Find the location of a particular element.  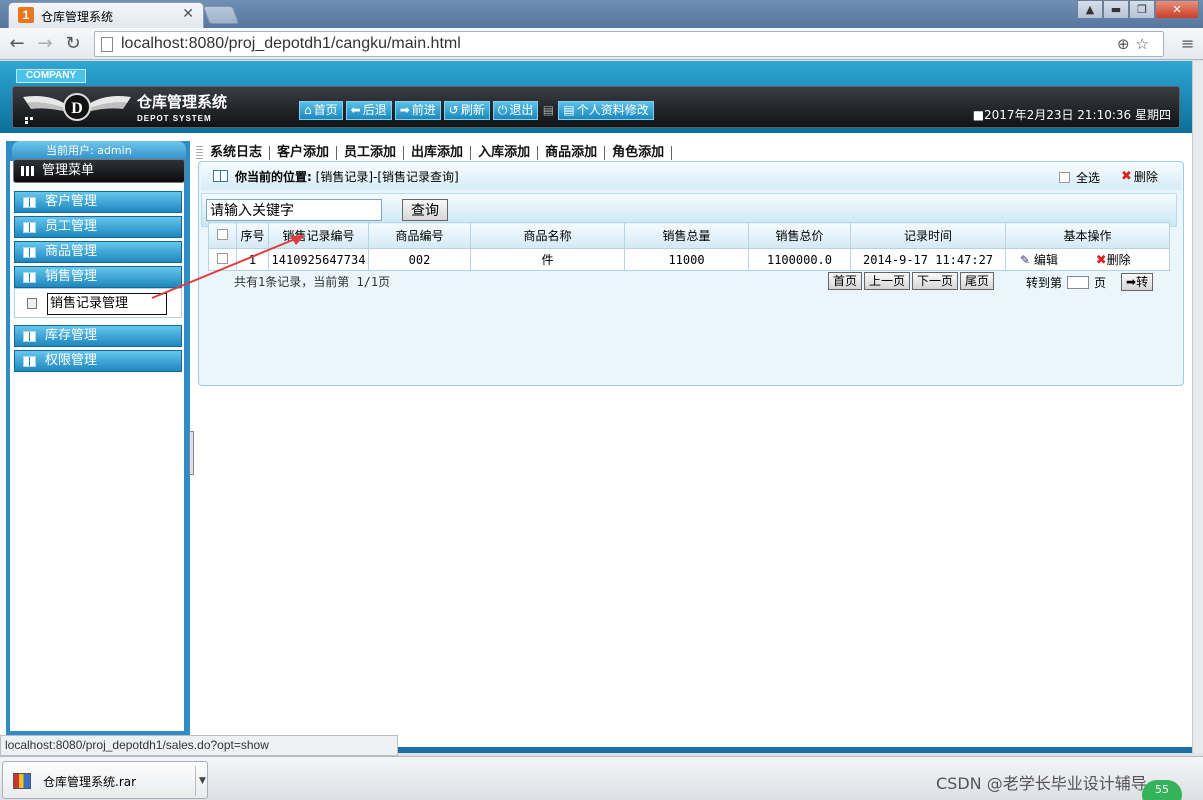

cell-record-id: 1410925647734 is located at coordinates (318, 259).